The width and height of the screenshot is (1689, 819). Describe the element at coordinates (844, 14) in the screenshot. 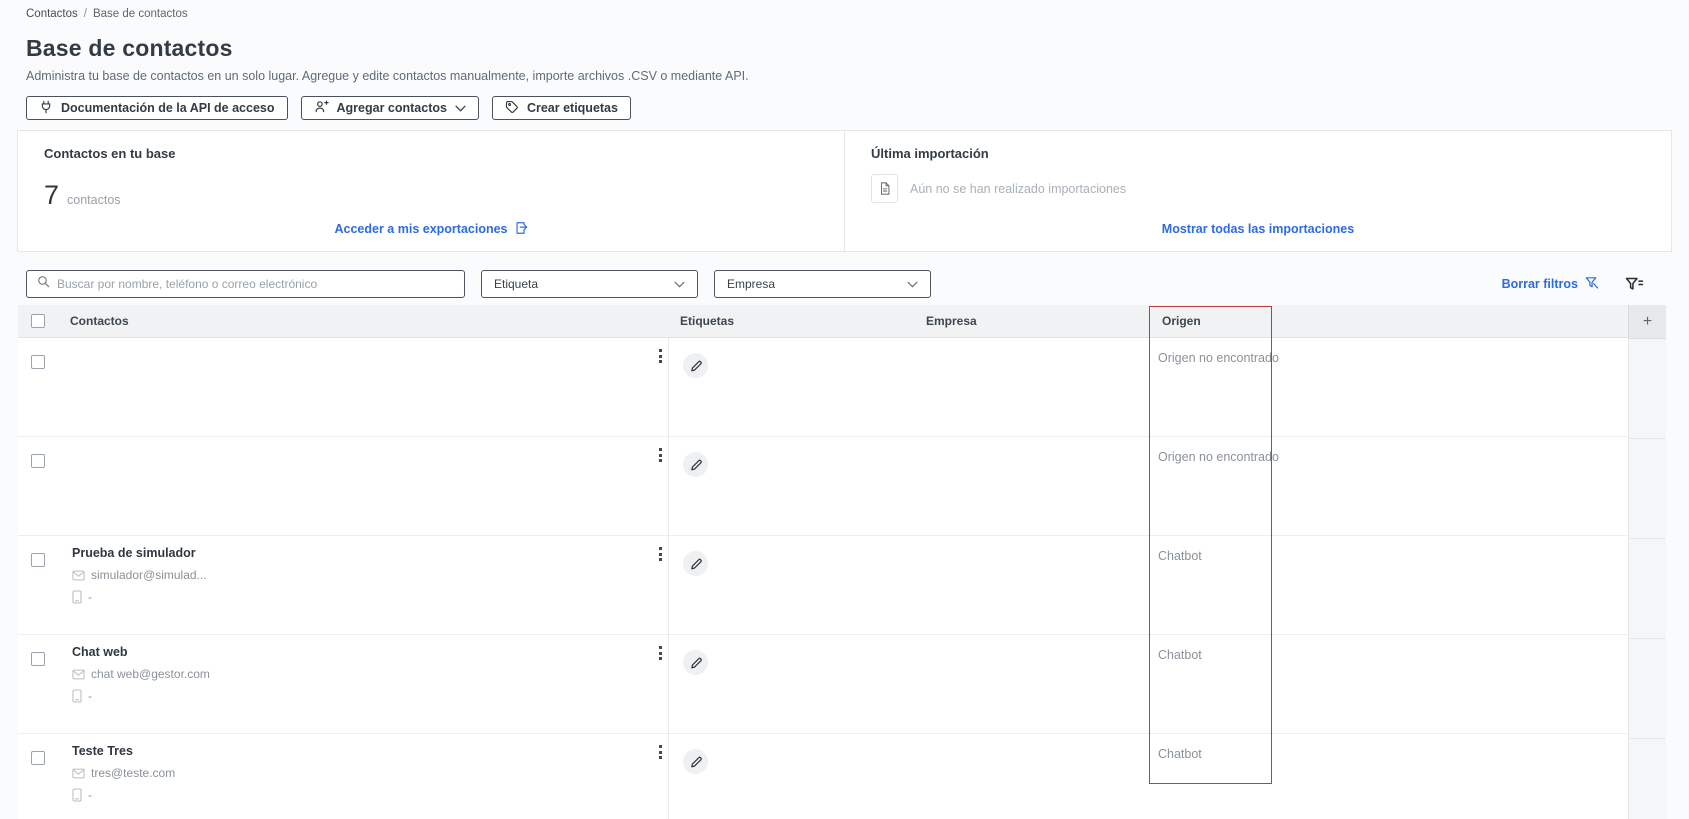

I see `breadcrumb: Contactos / Base de contactos` at that location.